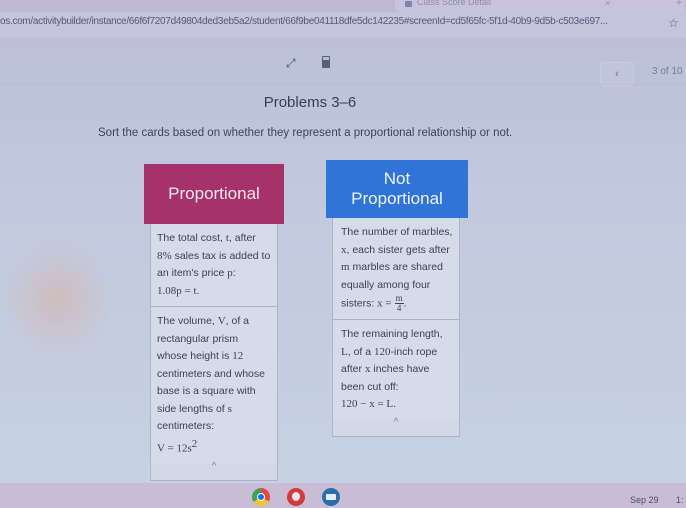 This screenshot has width=686, height=508. I want to click on bookmark-star-icon: ☆, so click(673, 23).